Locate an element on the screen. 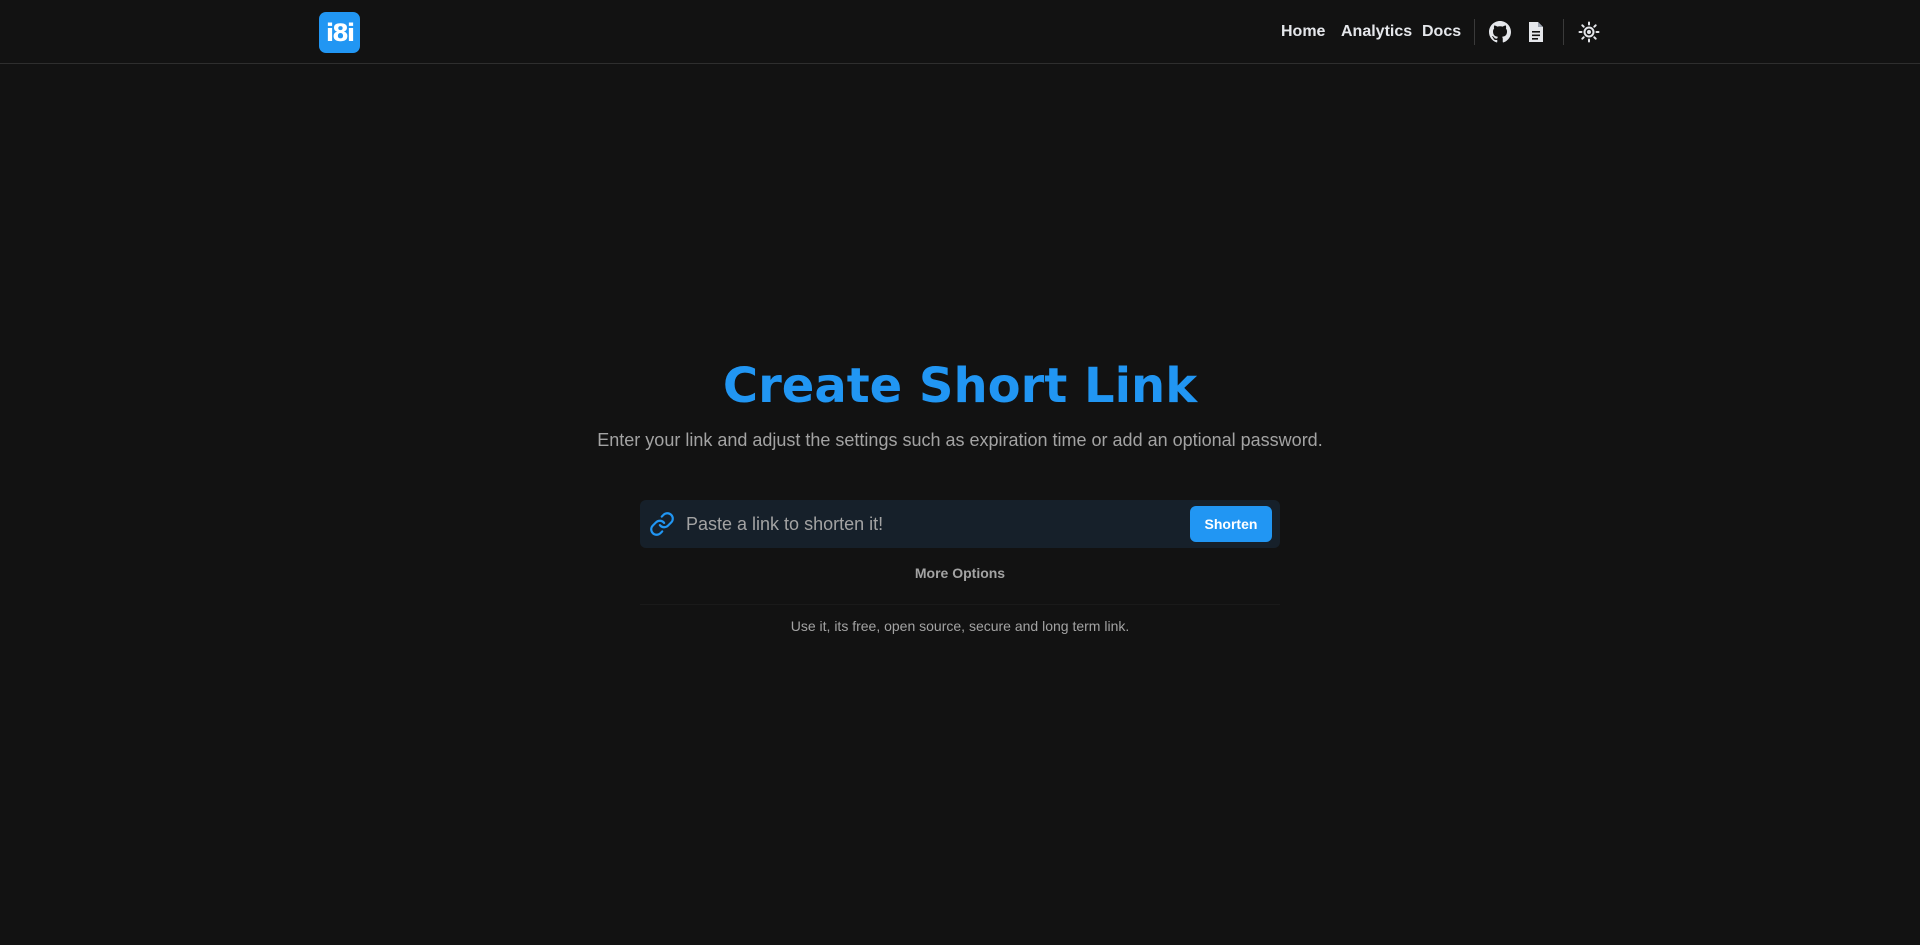  link-icon is located at coordinates (662, 524).